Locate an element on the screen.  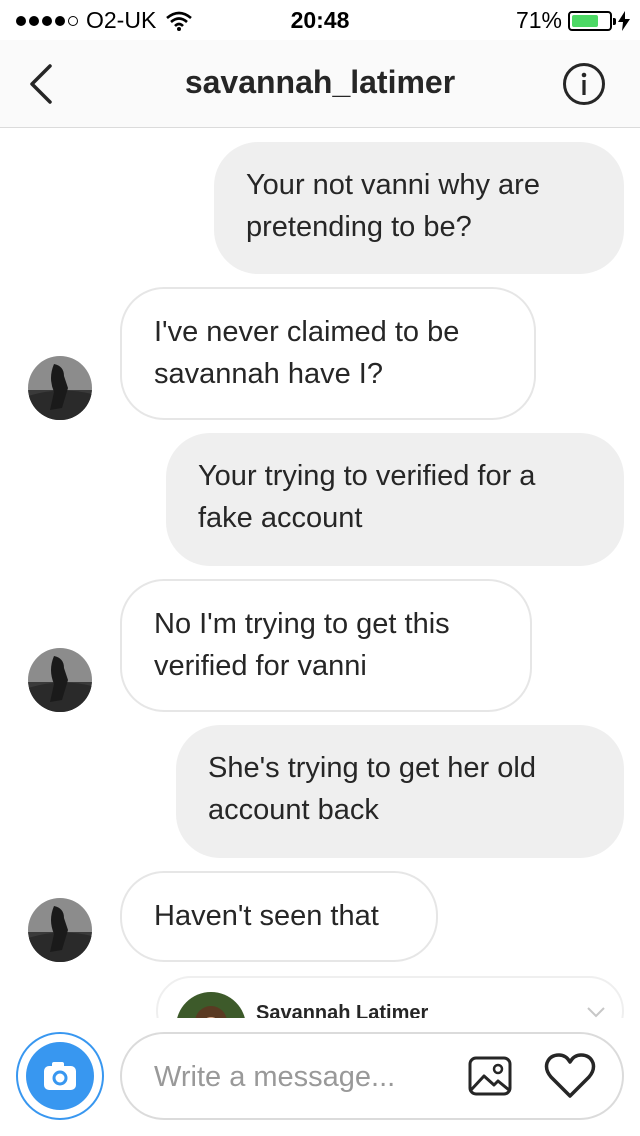
message-input-container is located at coordinates (372, 1076).